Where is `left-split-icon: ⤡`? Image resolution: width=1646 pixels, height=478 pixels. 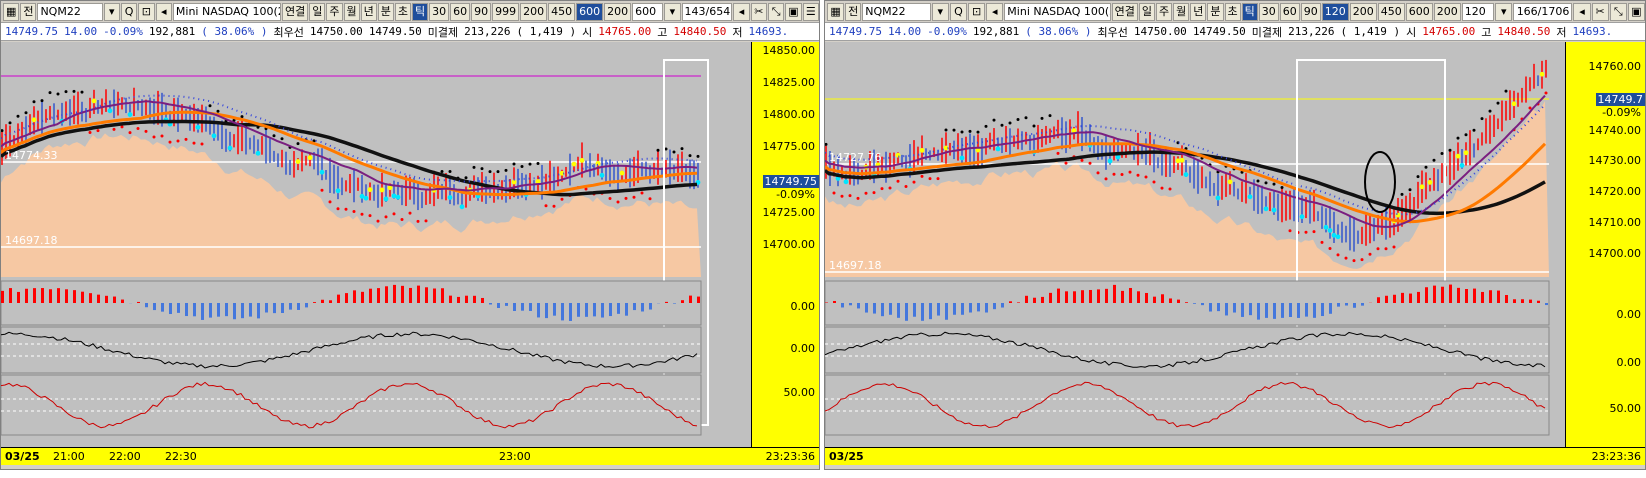 left-split-icon: ⤡ is located at coordinates (776, 11).